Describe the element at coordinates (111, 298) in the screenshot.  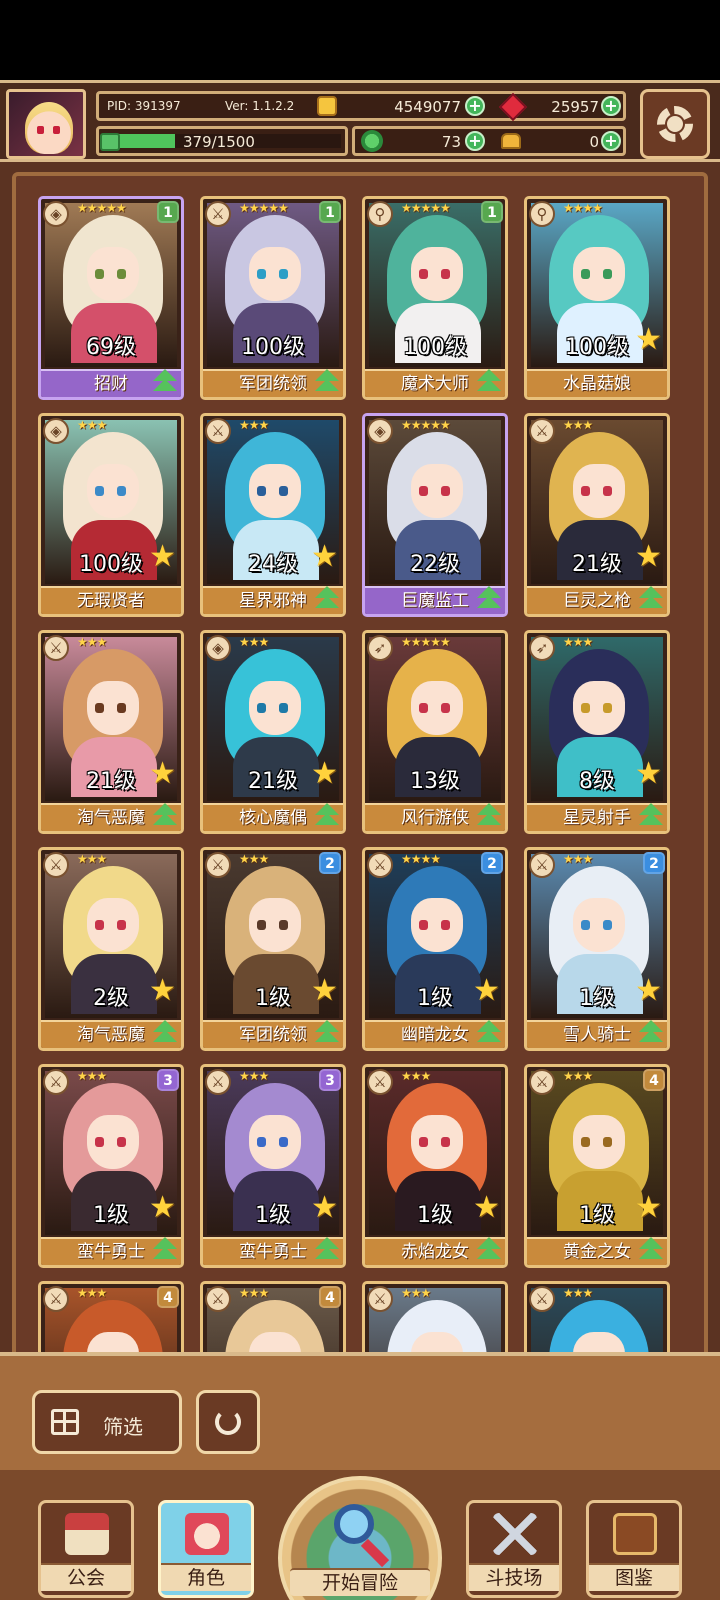
I see `hero-card: ★★★★★ ◈ 1 69级 招财` at that location.